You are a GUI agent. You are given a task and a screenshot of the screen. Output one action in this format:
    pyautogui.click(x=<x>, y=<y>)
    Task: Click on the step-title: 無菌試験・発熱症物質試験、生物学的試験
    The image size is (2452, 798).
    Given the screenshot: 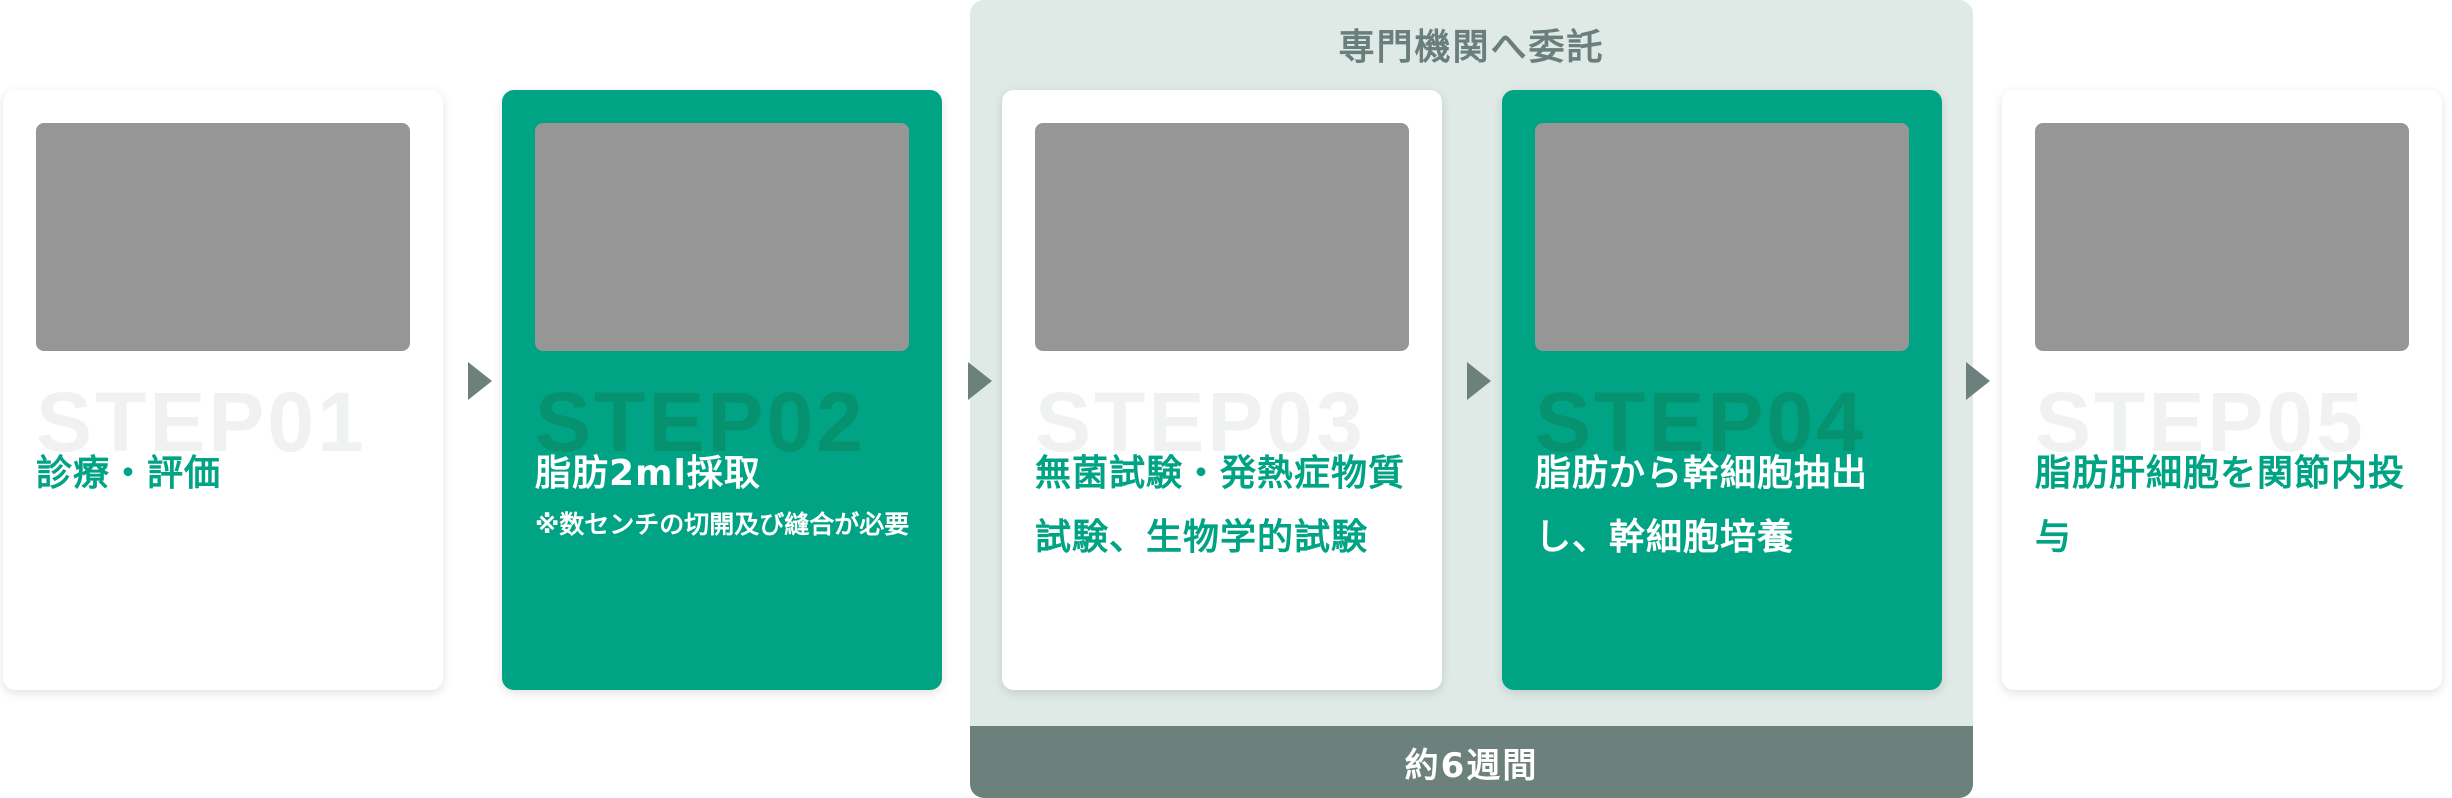 What is the action you would take?
    pyautogui.click(x=1220, y=505)
    